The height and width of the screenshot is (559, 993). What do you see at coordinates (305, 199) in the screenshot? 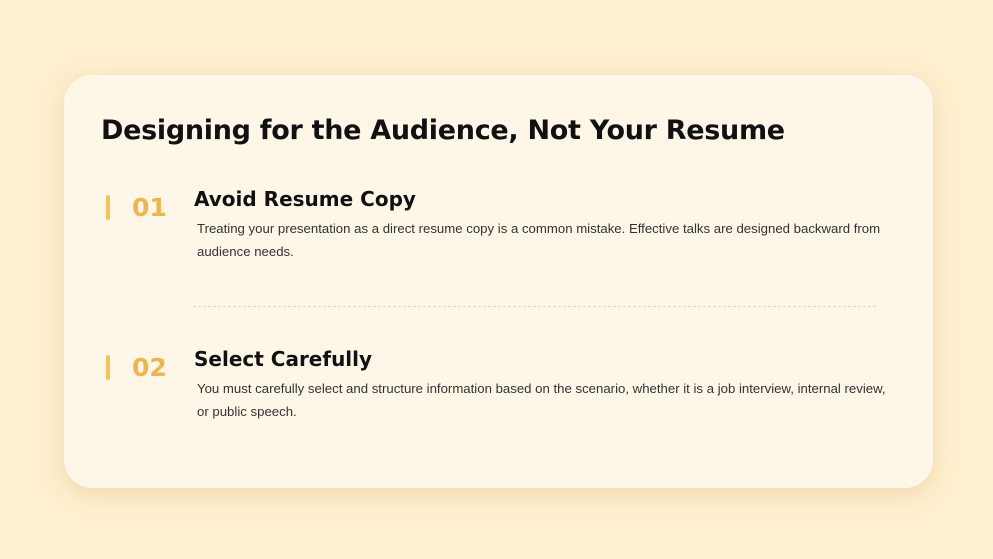
I see `item-heading: Avoid Resume Copy` at bounding box center [305, 199].